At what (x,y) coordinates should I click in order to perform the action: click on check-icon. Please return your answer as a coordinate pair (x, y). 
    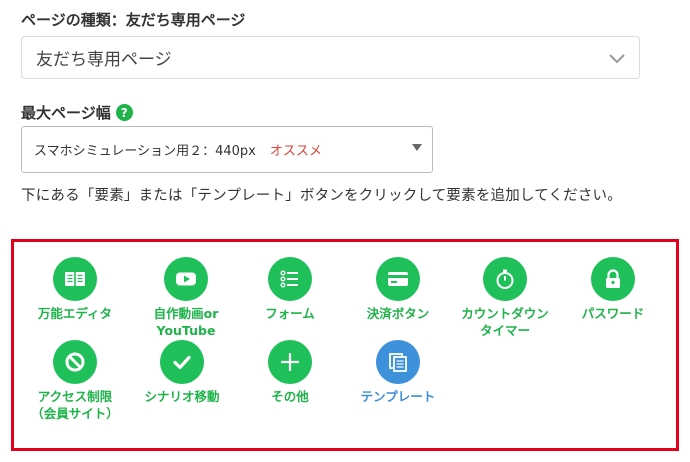
    Looking at the image, I should click on (182, 362).